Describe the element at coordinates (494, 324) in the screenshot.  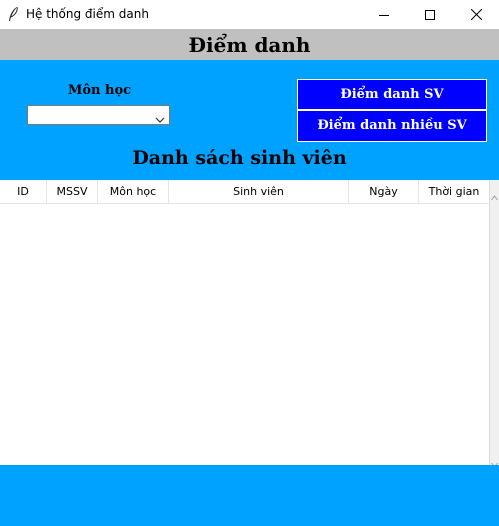
I see `table-scrollbar` at that location.